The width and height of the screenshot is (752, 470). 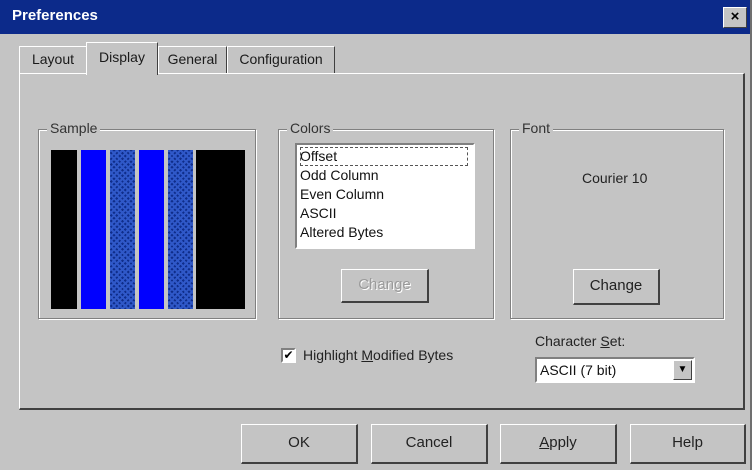 I want to click on tab-layout: Layout, so click(x=53, y=59).